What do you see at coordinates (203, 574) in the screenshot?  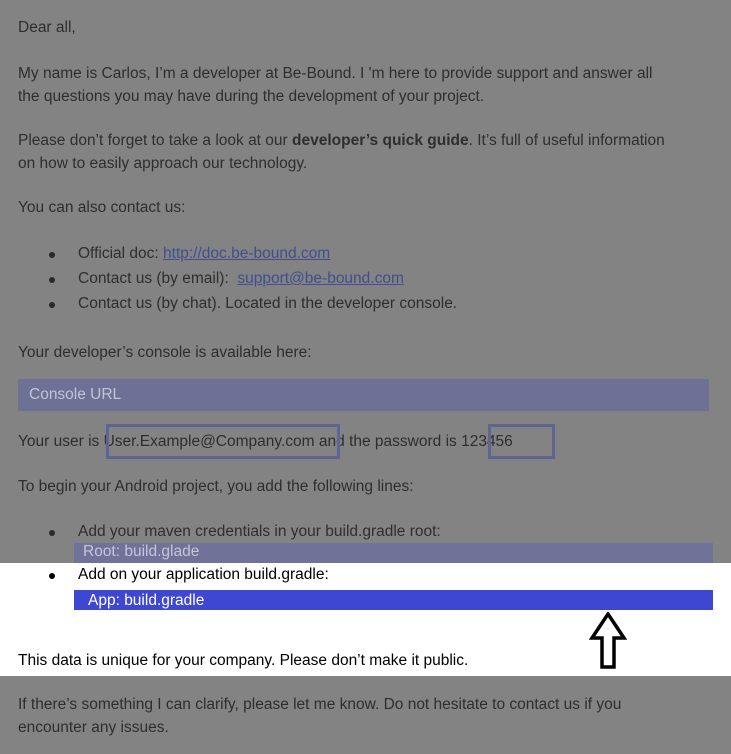 I see `step-app-text: Add on your application build.gradle:` at bounding box center [203, 574].